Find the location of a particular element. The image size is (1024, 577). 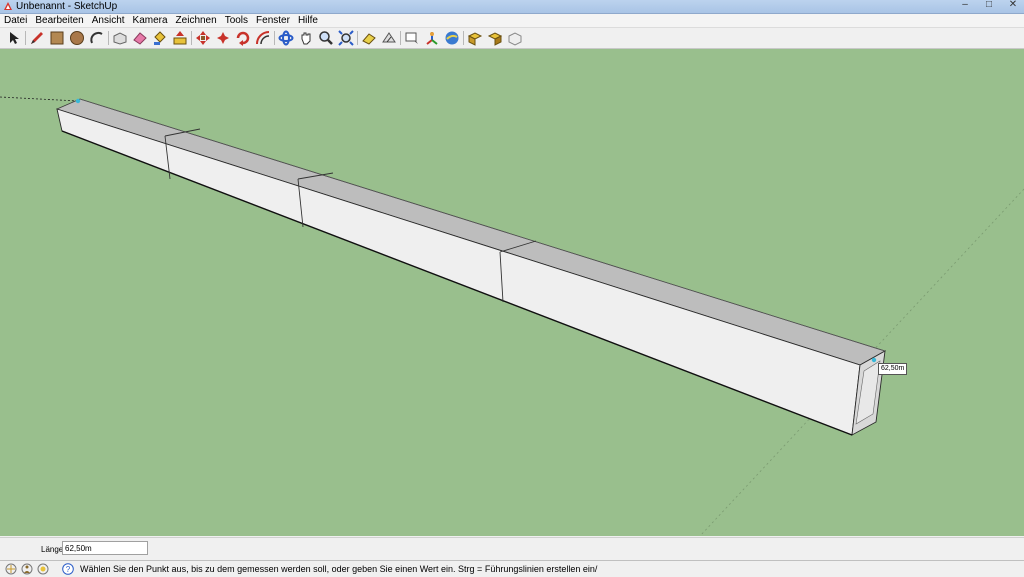

components-button is located at coordinates (515, 38).